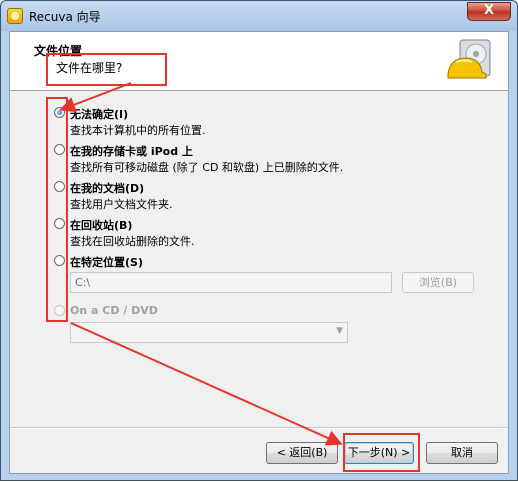 This screenshot has height=482, width=518. I want to click on cd-drive-select: ▼, so click(209, 332).